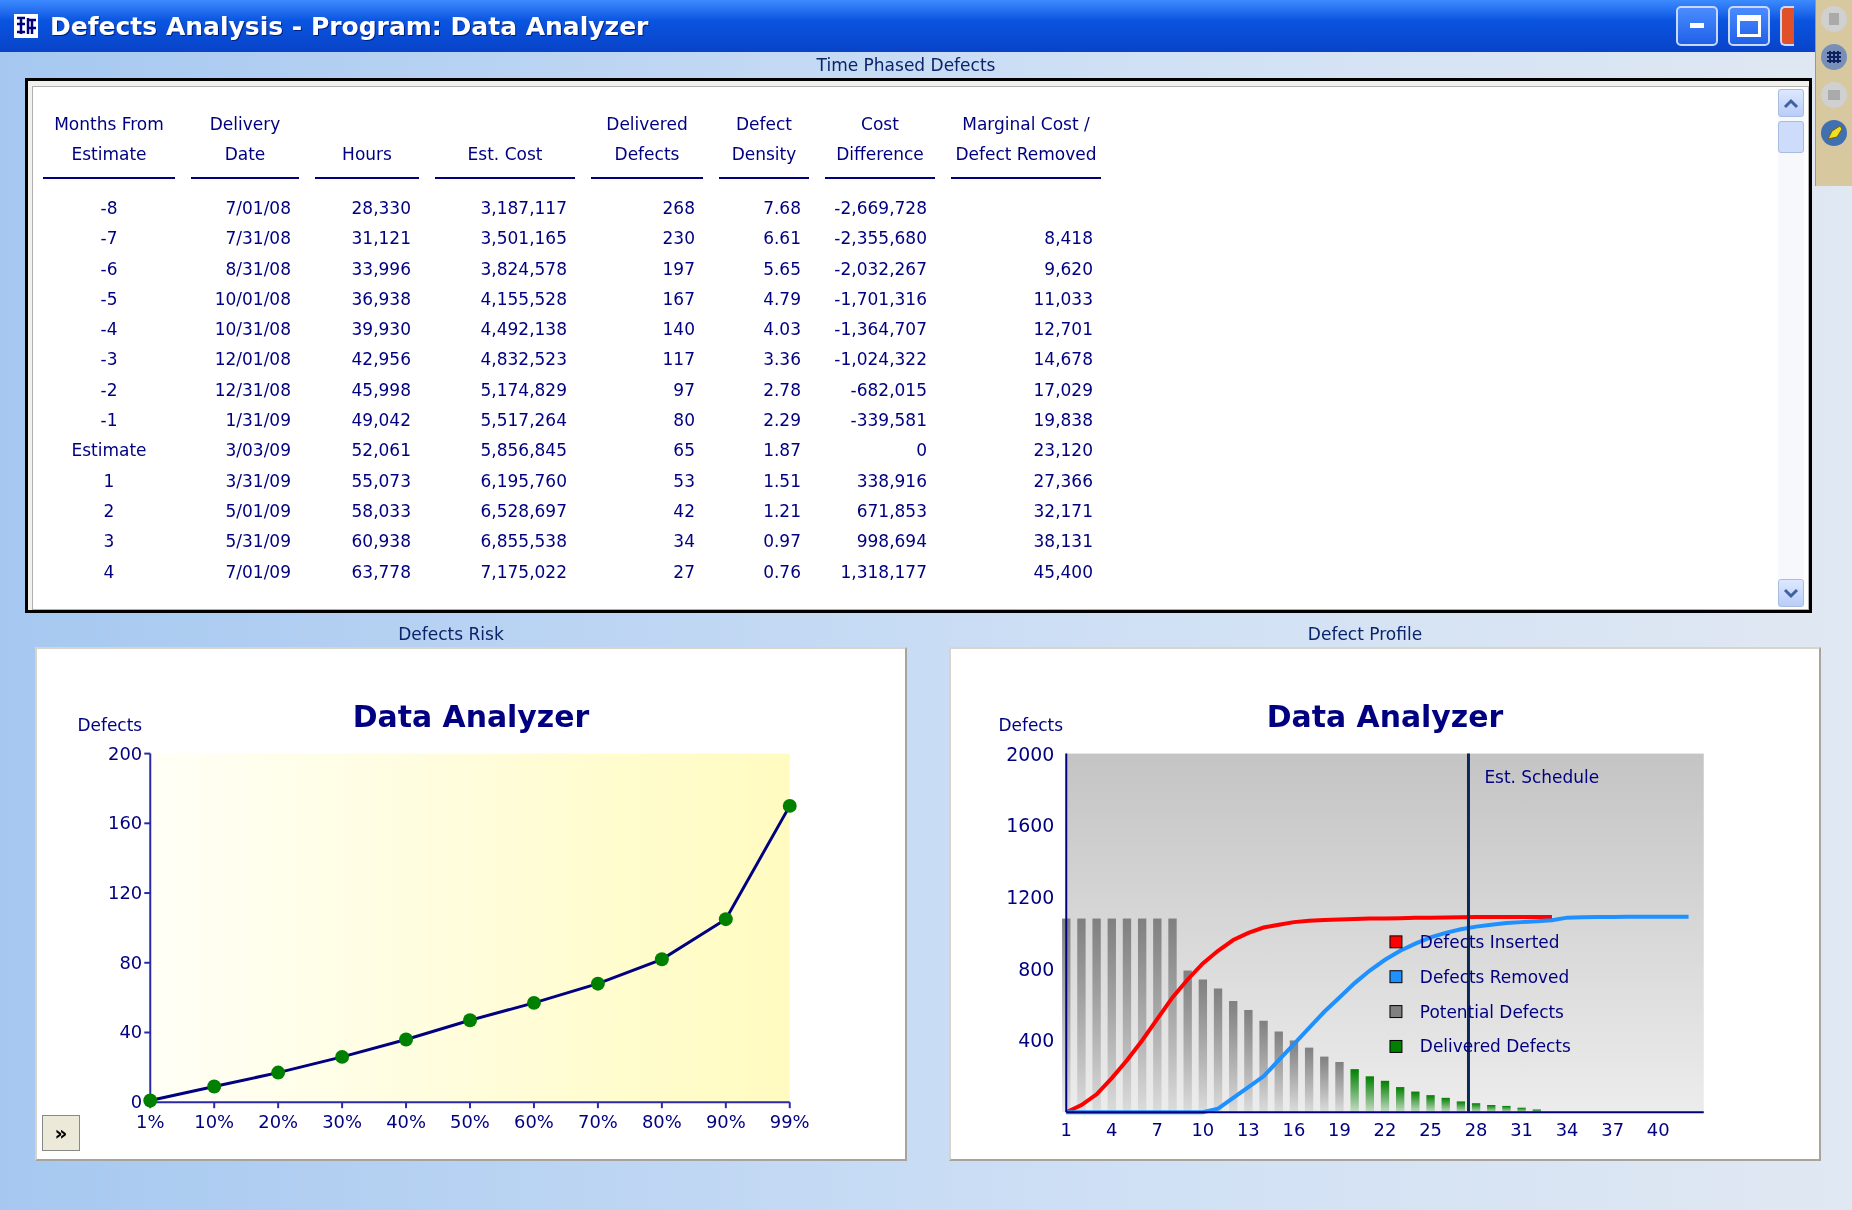 This screenshot has height=1210, width=1852. Describe the element at coordinates (678, 269) in the screenshot. I see `table-cell-text: 197` at that location.